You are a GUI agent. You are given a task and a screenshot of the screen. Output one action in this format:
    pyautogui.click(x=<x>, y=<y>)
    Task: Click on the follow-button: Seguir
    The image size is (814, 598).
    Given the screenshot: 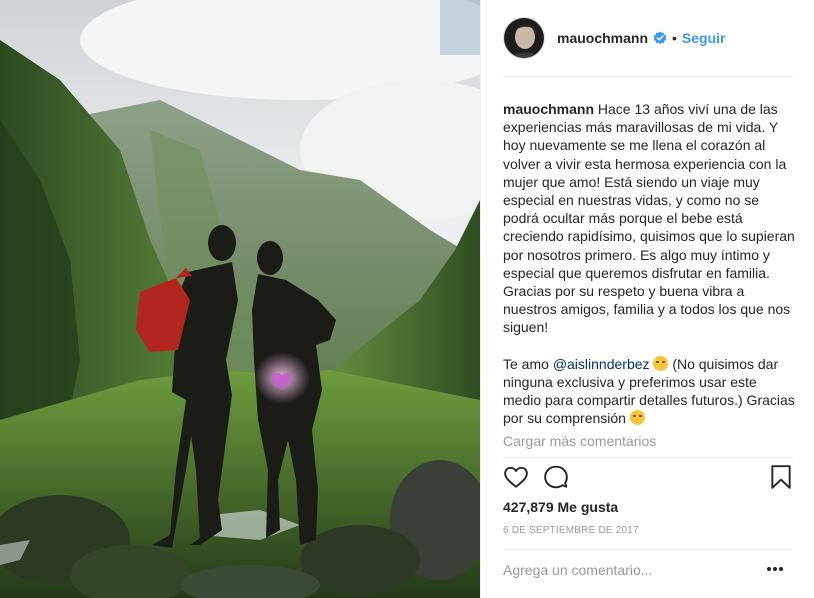 What is the action you would take?
    pyautogui.click(x=704, y=38)
    